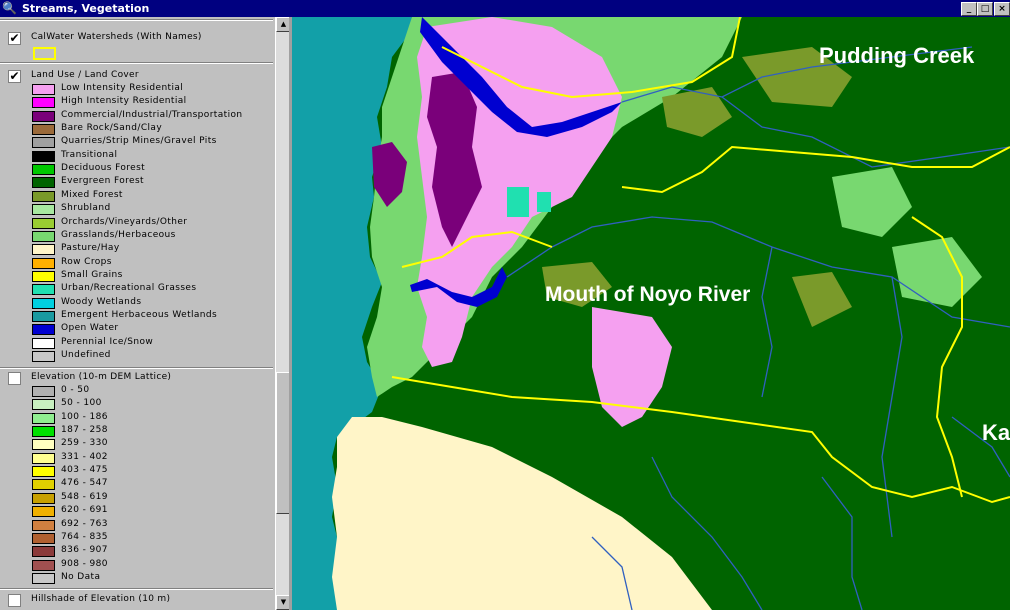  Describe the element at coordinates (84, 523) in the screenshot. I see `elevation-class-label: 692 - 763` at that location.